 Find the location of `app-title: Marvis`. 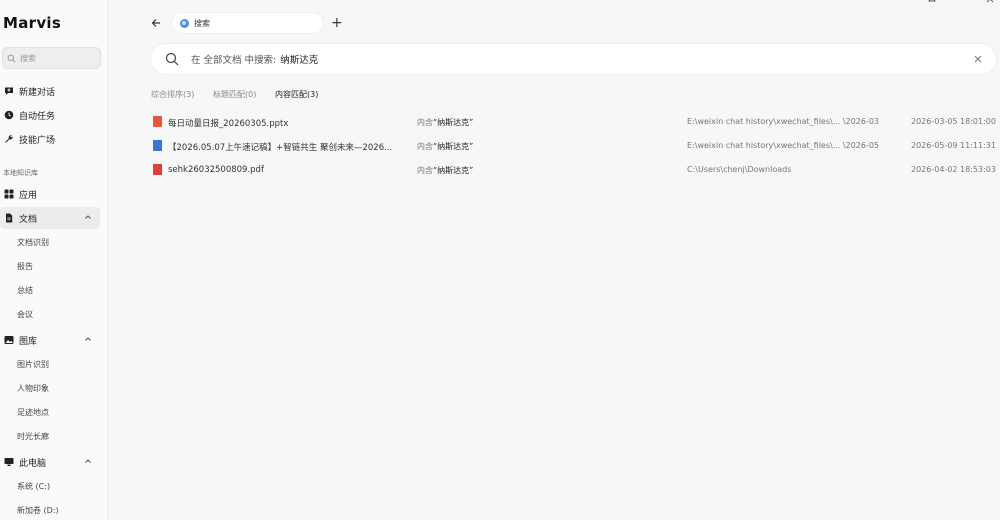

app-title: Marvis is located at coordinates (32, 23).